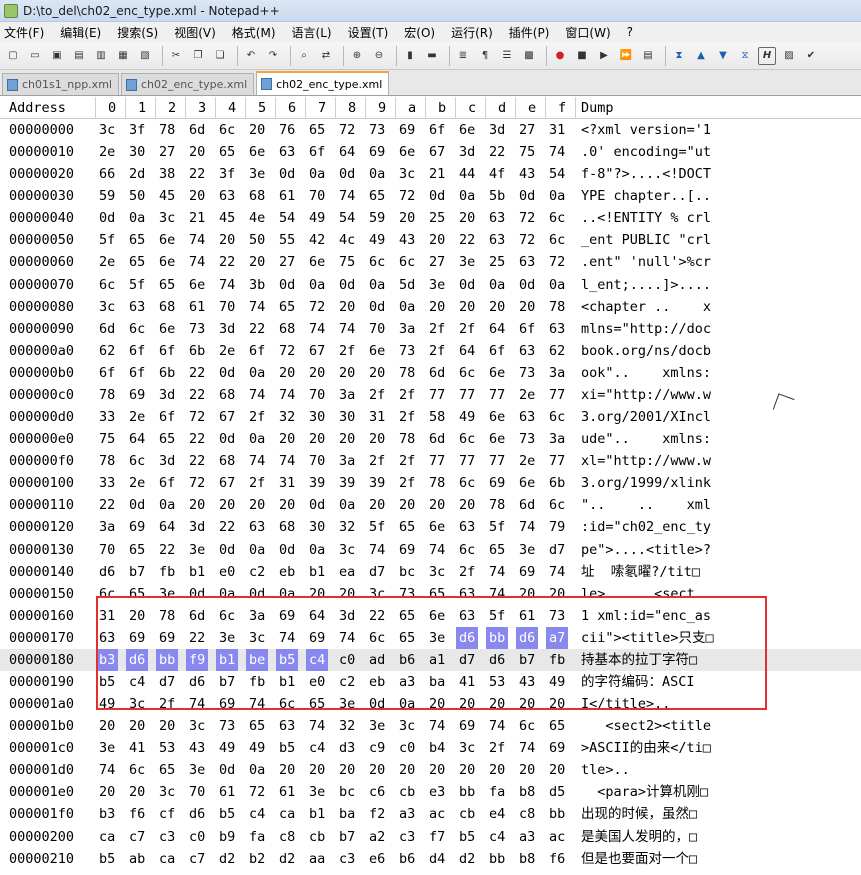 The image size is (861, 875). What do you see at coordinates (347, 748) in the screenshot?
I see `hex-byte: d3` at bounding box center [347, 748].